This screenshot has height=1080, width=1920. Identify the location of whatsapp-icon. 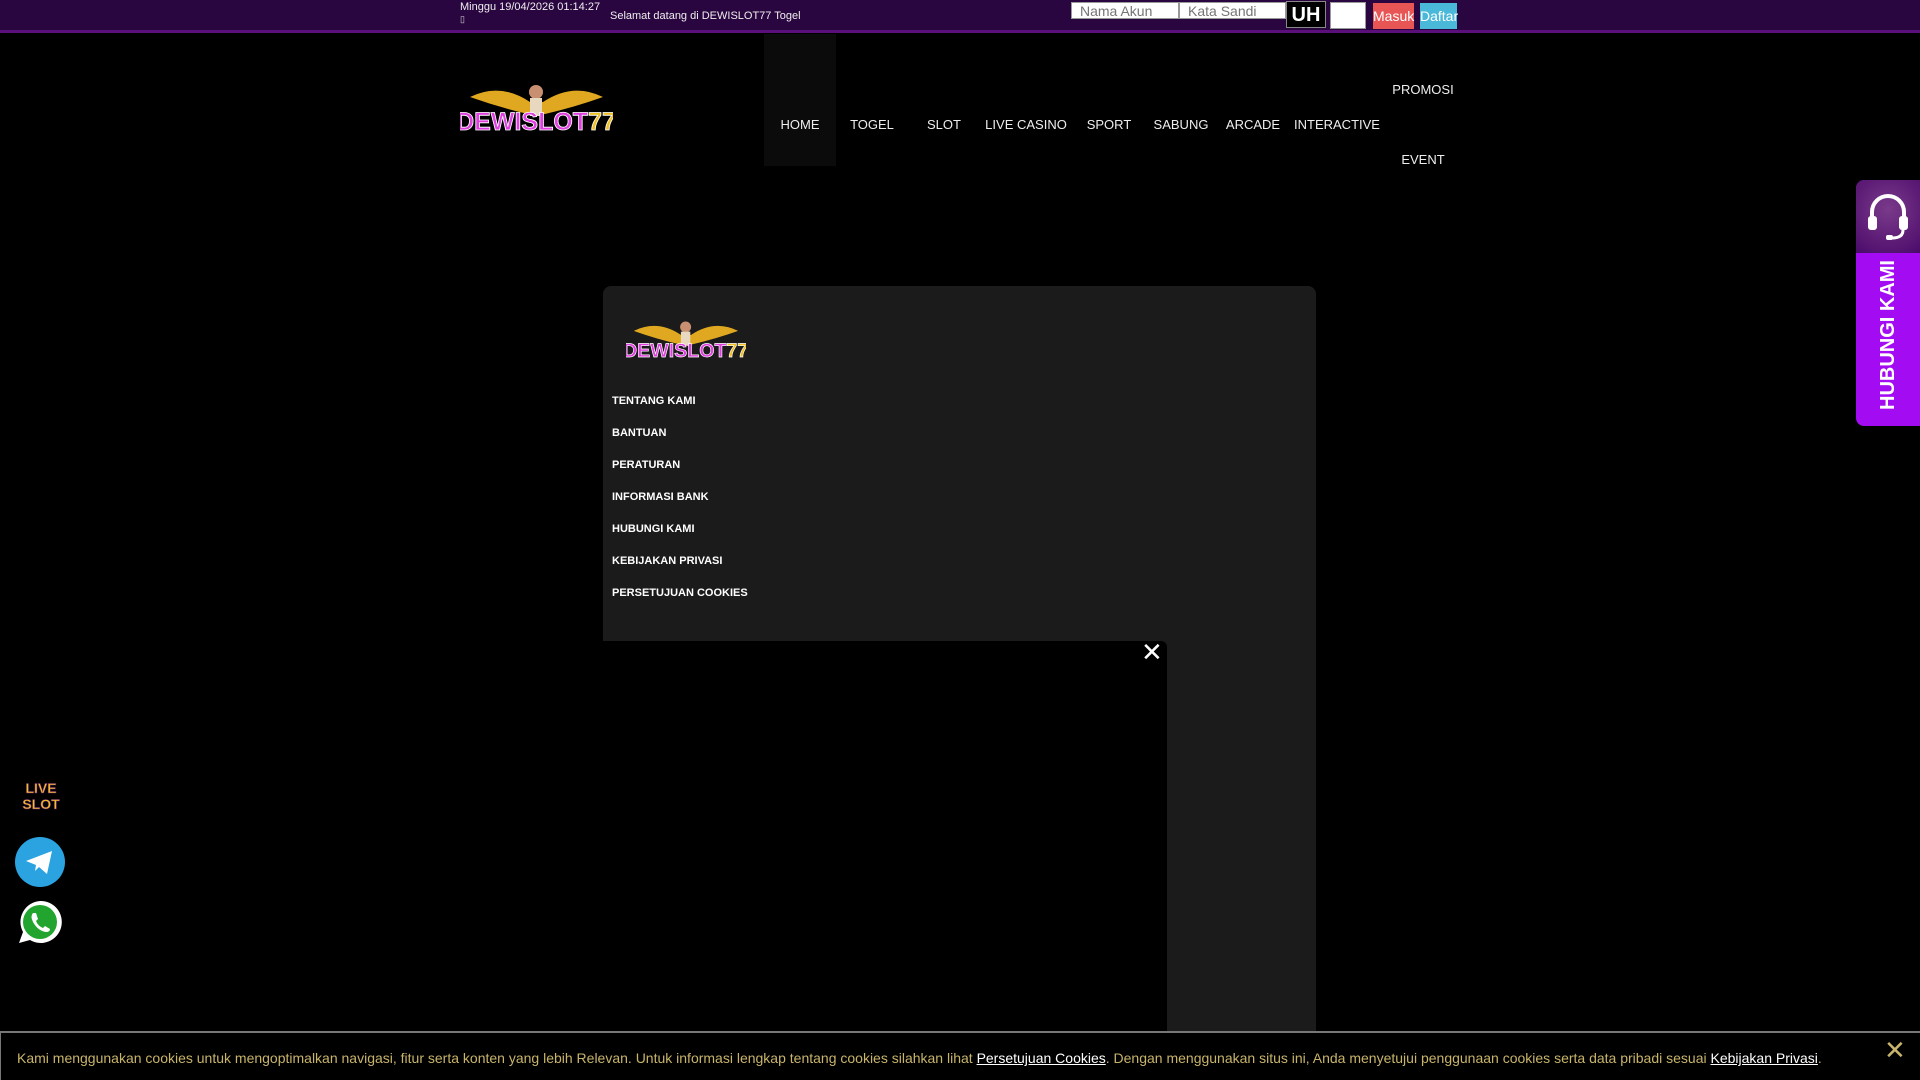
(40, 922).